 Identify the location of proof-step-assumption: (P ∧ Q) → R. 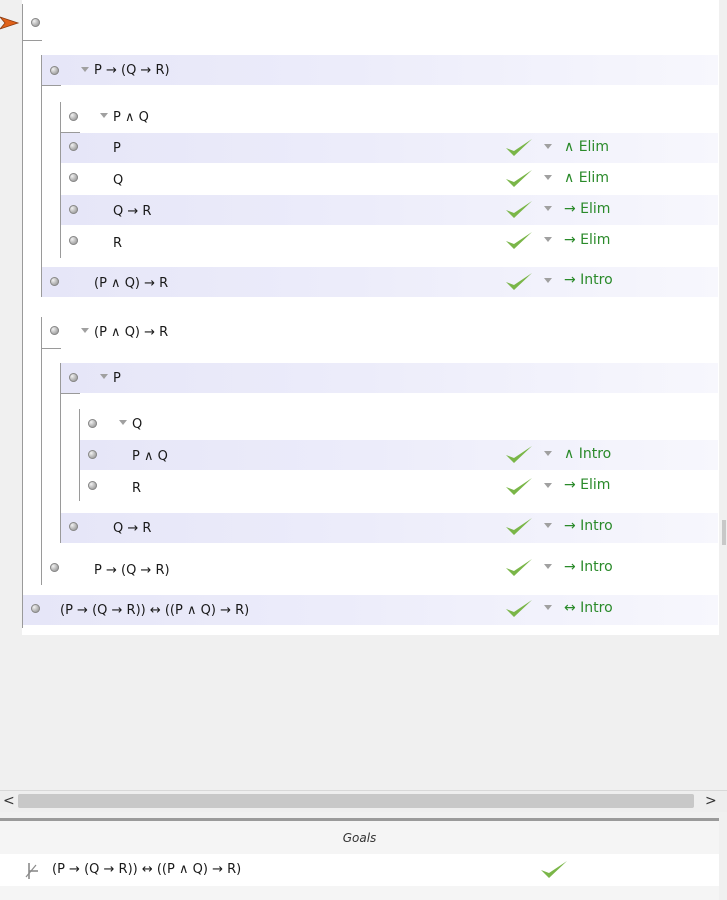
(380, 332).